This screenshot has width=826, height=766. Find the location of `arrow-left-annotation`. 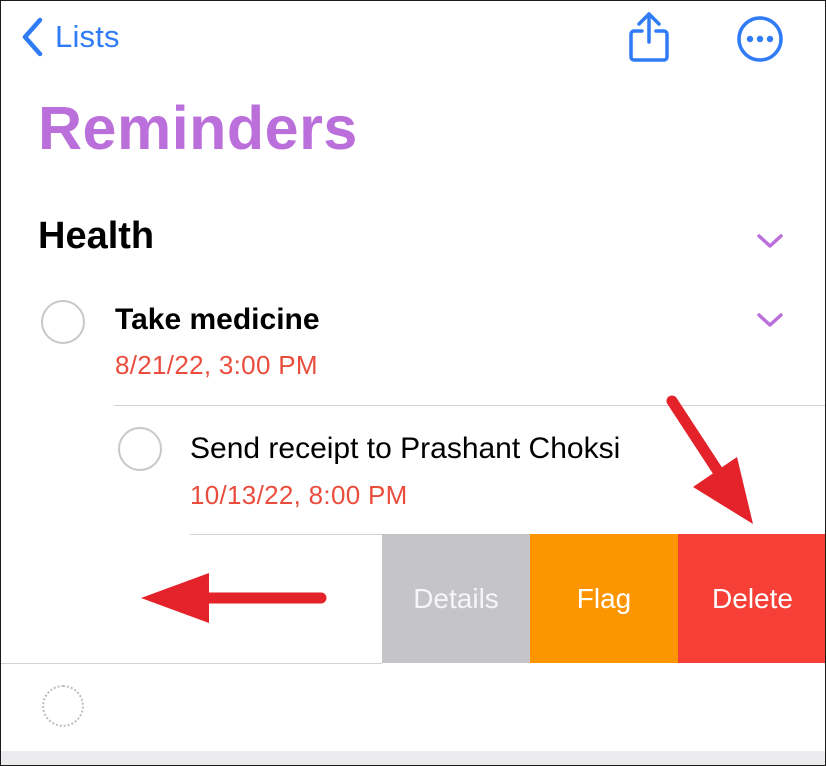

arrow-left-annotation is located at coordinates (234, 598).